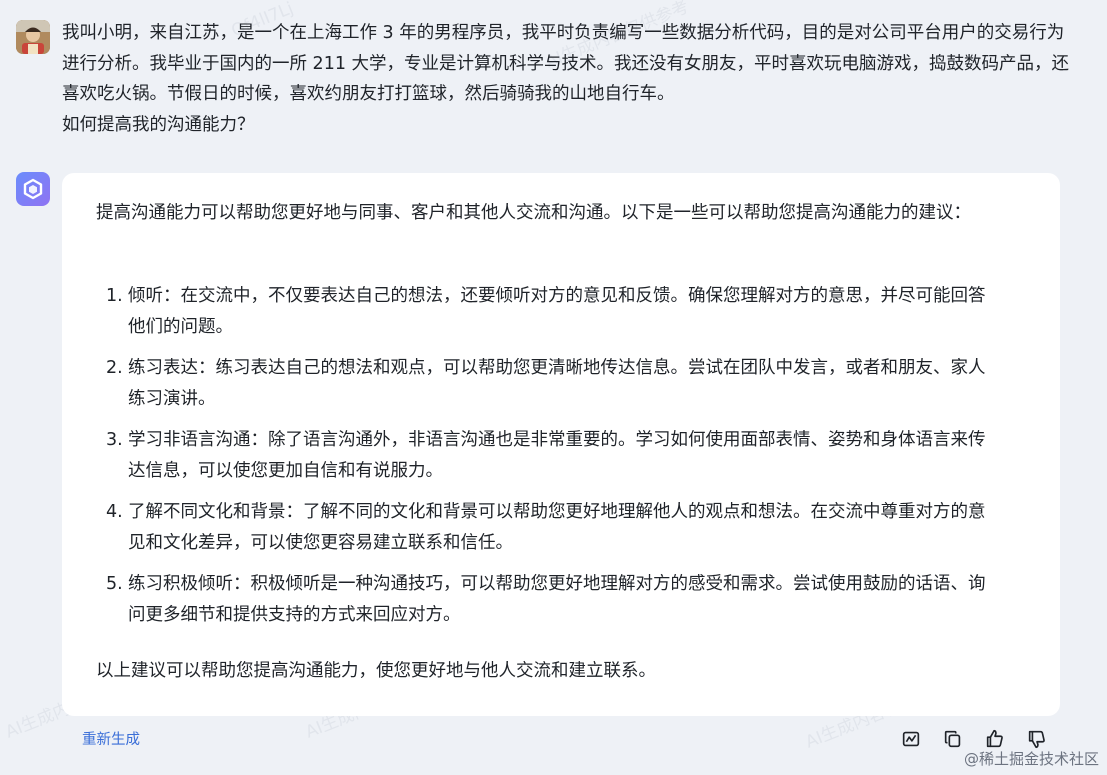 This screenshot has height=775, width=1107. What do you see at coordinates (114, 296) in the screenshot?
I see `advice-number: 1.` at bounding box center [114, 296].